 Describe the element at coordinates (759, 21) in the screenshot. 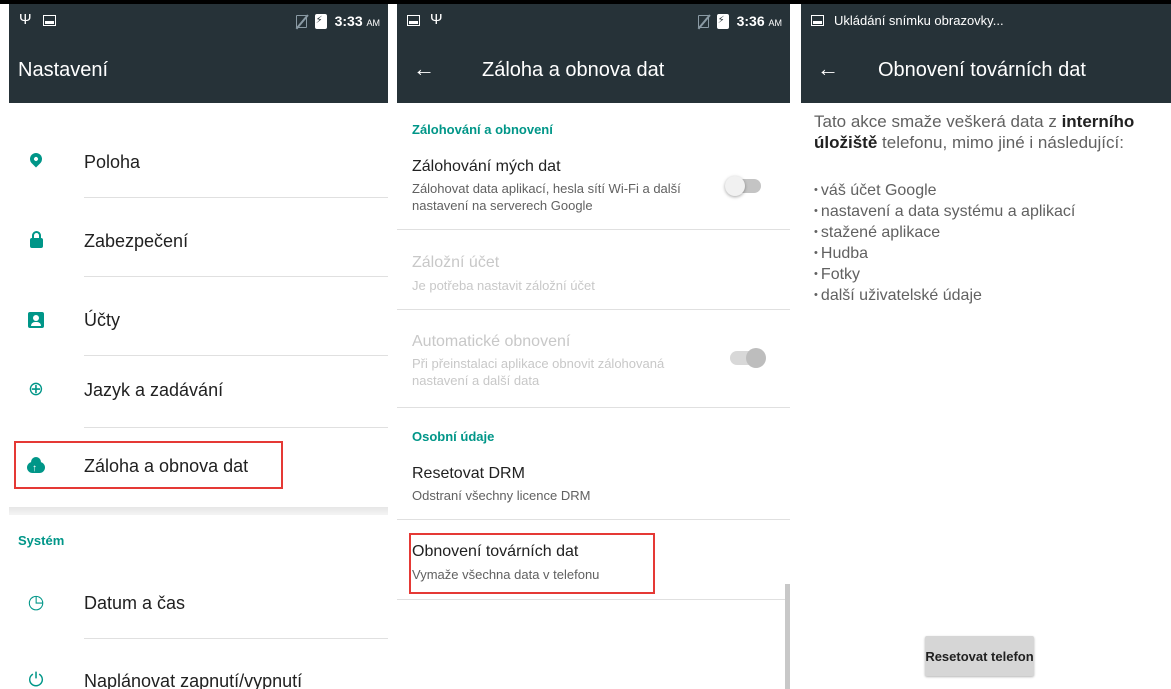

I see `clock-text: 3:36 AM` at that location.